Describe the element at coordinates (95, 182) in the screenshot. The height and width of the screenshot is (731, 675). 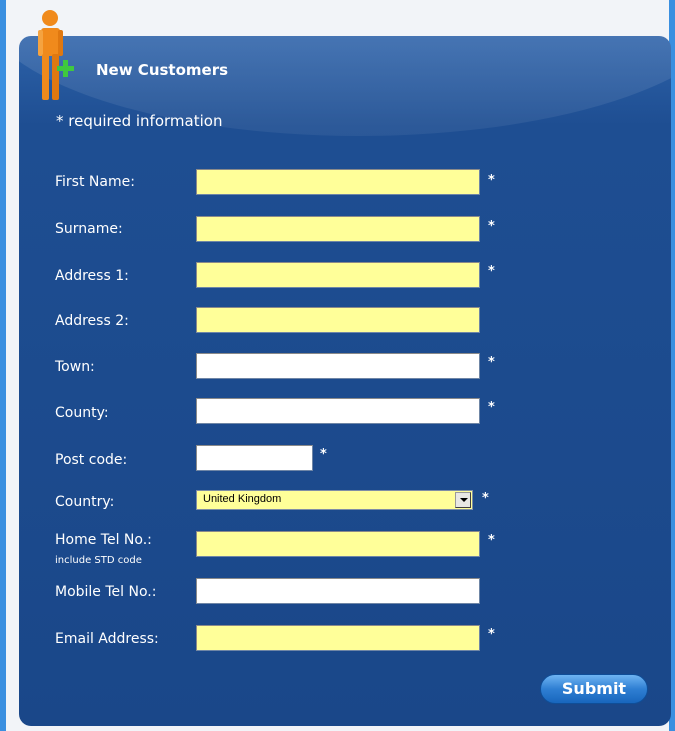
I see `first-name-label: First Name:` at that location.